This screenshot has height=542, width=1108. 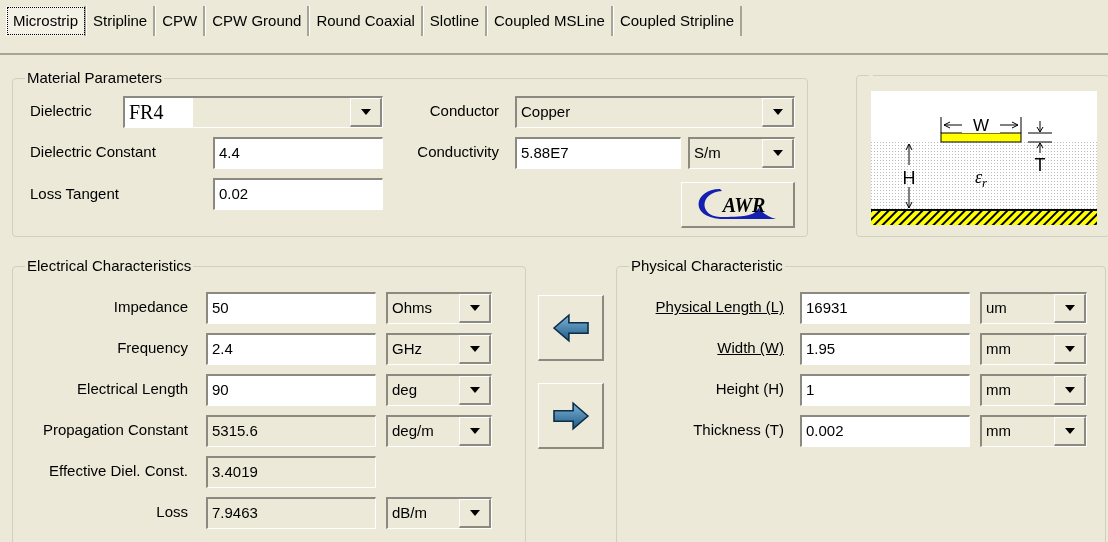 I want to click on unit-combo: GHz, so click(x=439, y=348).